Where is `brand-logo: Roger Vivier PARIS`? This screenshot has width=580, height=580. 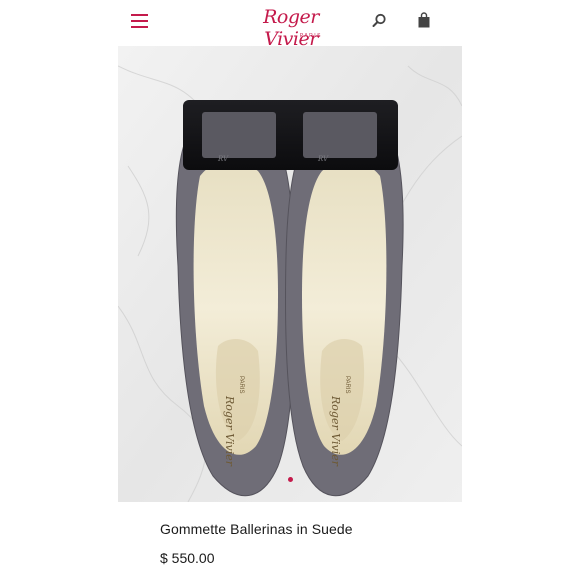 brand-logo: Roger Vivier PARIS is located at coordinates (291, 28).